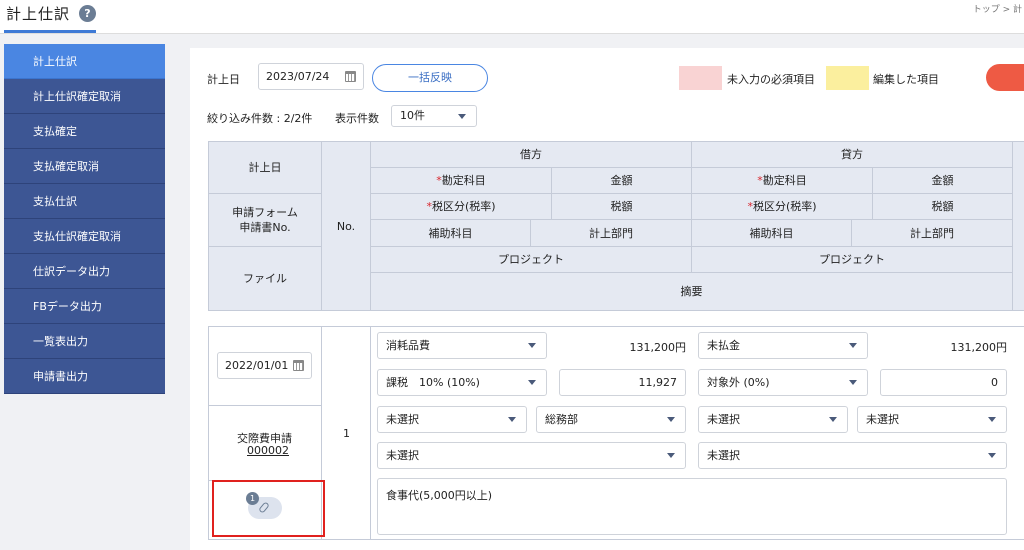 Image resolution: width=1024 pixels, height=550 pixels. What do you see at coordinates (439, 495) in the screenshot?
I see `summary-value: 食事代(5,000円以上)` at bounding box center [439, 495].